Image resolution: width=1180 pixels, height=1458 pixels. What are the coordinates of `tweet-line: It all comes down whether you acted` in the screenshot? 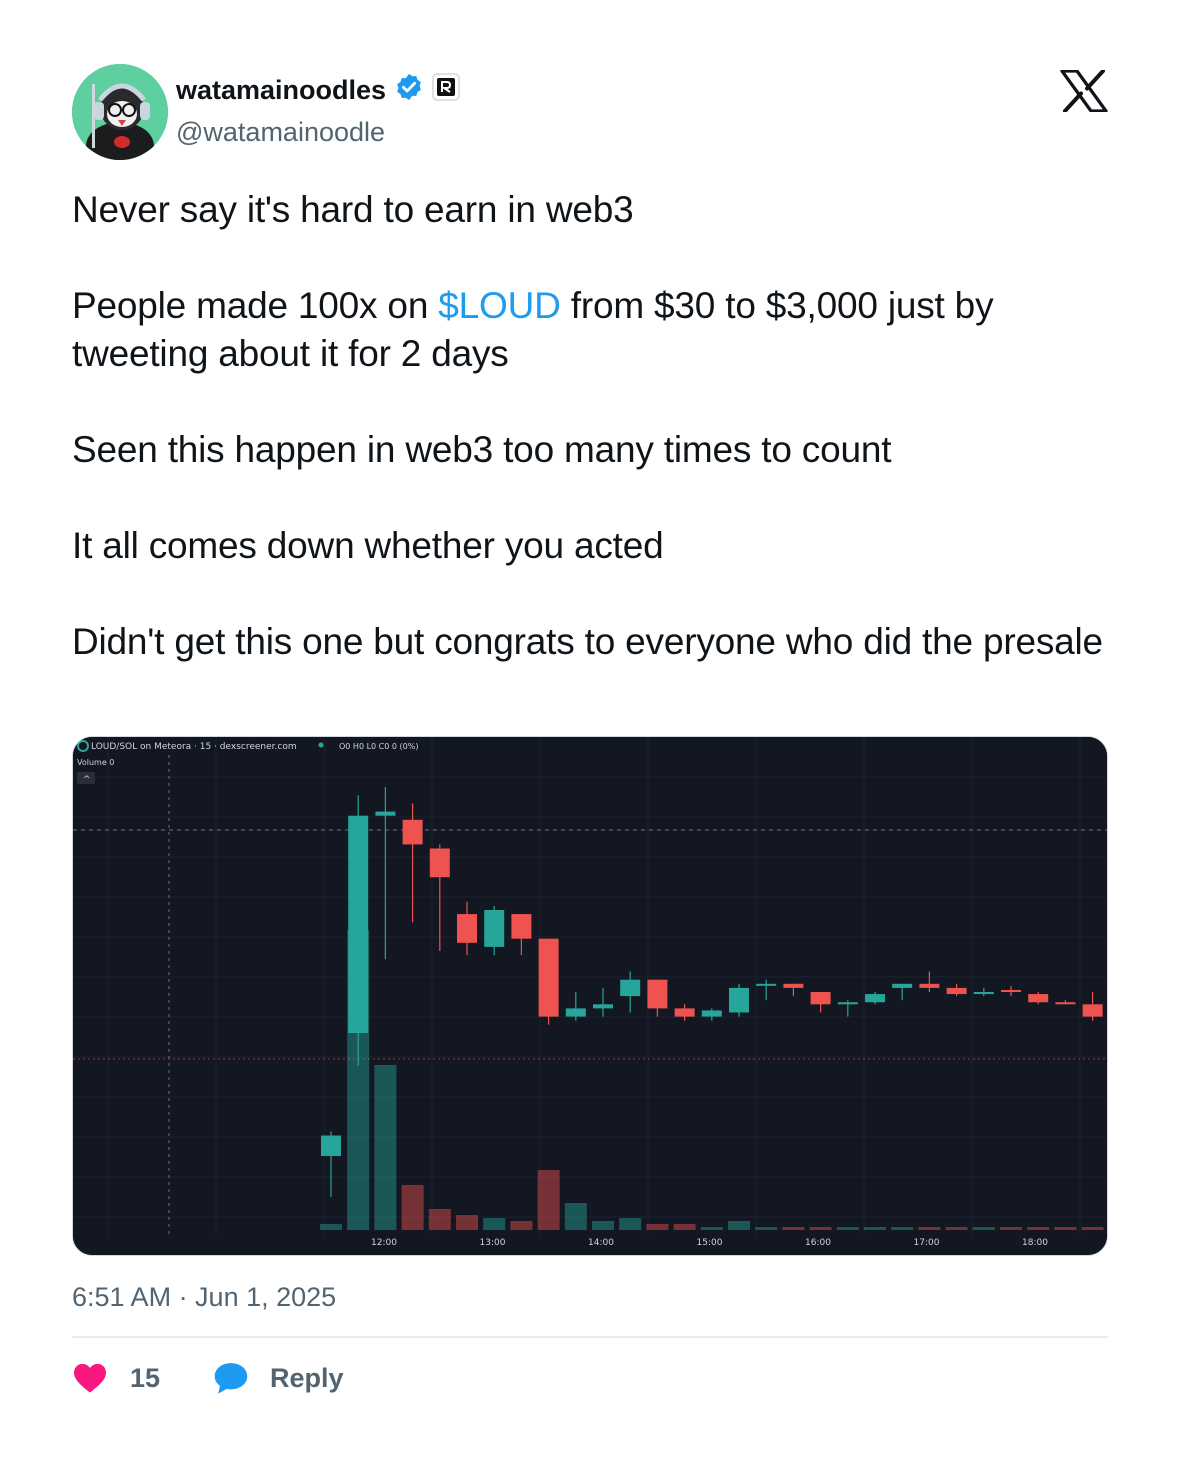 It's located at (368, 545).